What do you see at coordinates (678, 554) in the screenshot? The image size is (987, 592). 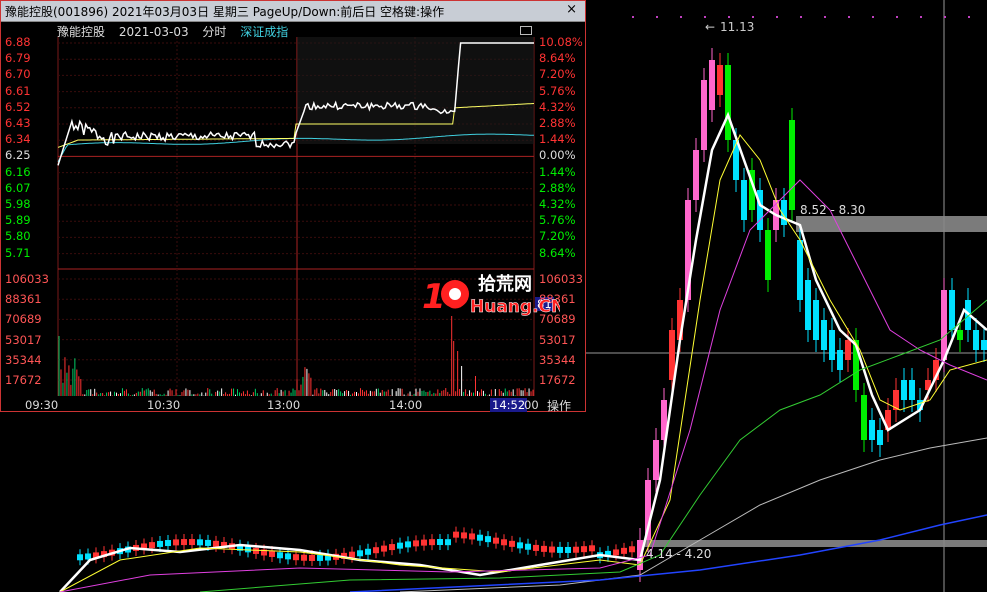 I see `range-bottom-label: 4.14 - 4.20` at bounding box center [678, 554].